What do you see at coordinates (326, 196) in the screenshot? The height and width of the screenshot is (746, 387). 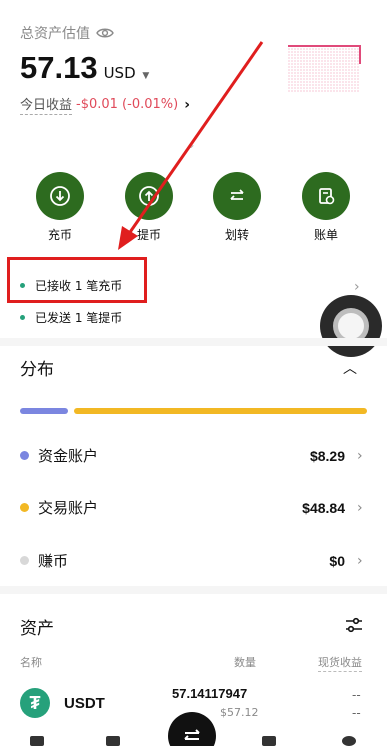 I see `bill-icon` at bounding box center [326, 196].